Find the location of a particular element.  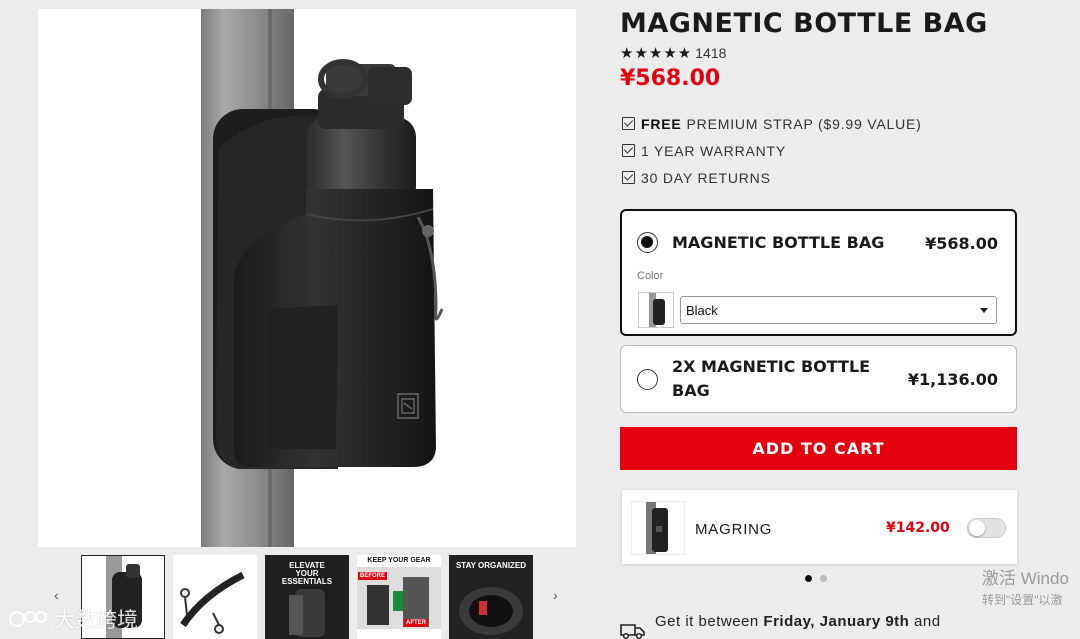

color-swatch is located at coordinates (656, 310).